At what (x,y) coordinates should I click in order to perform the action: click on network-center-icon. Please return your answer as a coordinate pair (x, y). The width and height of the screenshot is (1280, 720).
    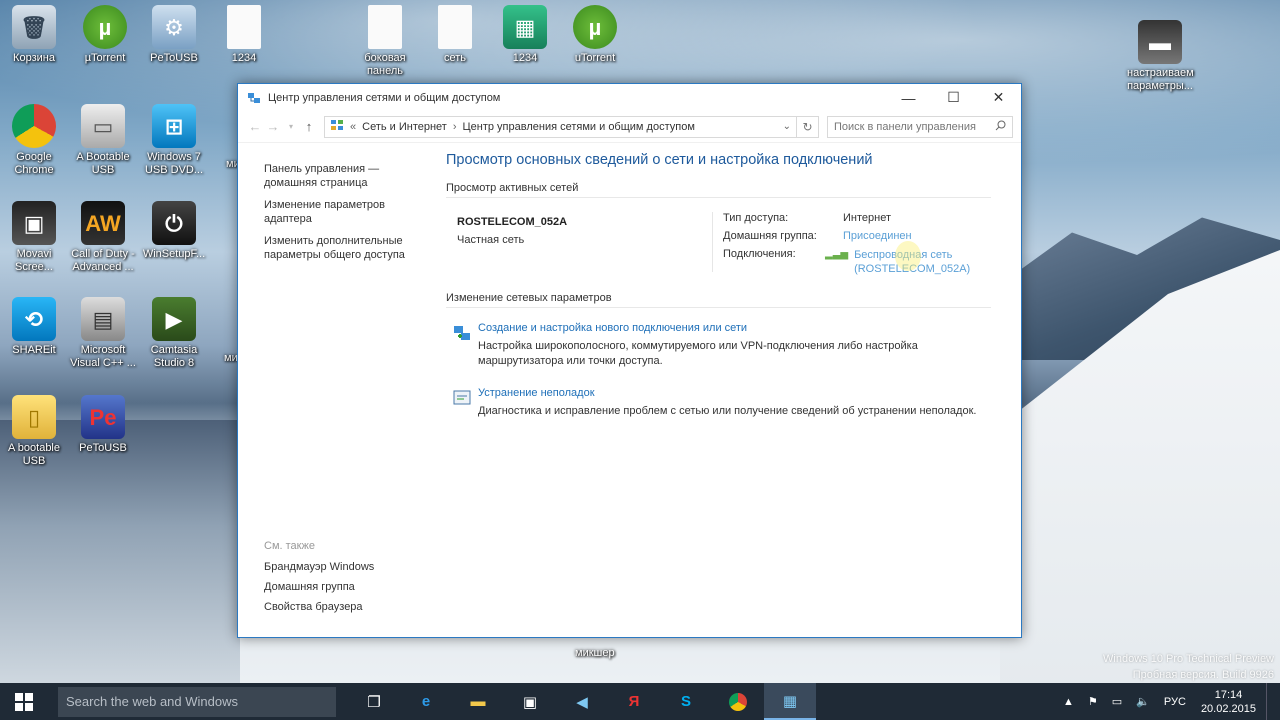
    Looking at the image, I should click on (254, 98).